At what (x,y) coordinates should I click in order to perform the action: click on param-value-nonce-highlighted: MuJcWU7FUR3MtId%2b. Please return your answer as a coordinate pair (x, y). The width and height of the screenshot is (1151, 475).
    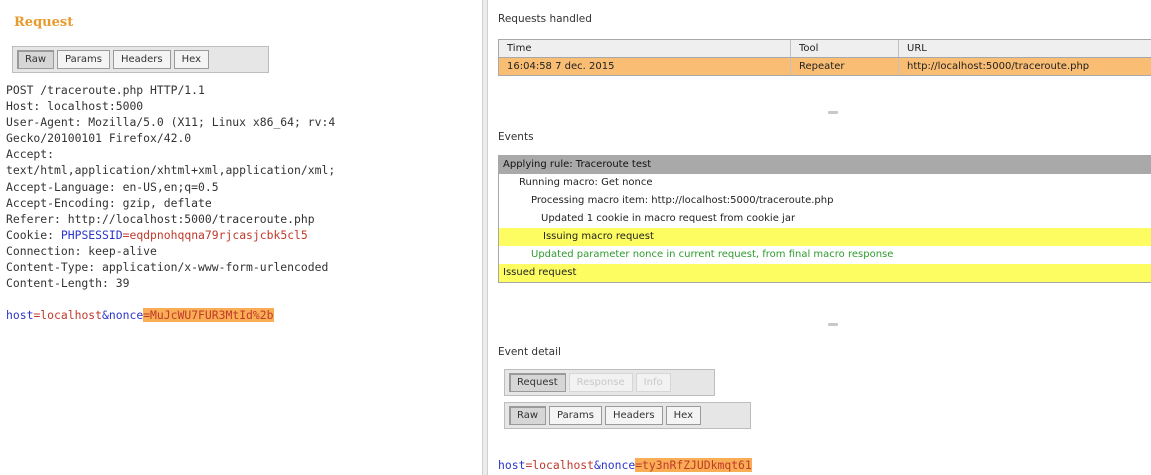
    Looking at the image, I should click on (212, 315).